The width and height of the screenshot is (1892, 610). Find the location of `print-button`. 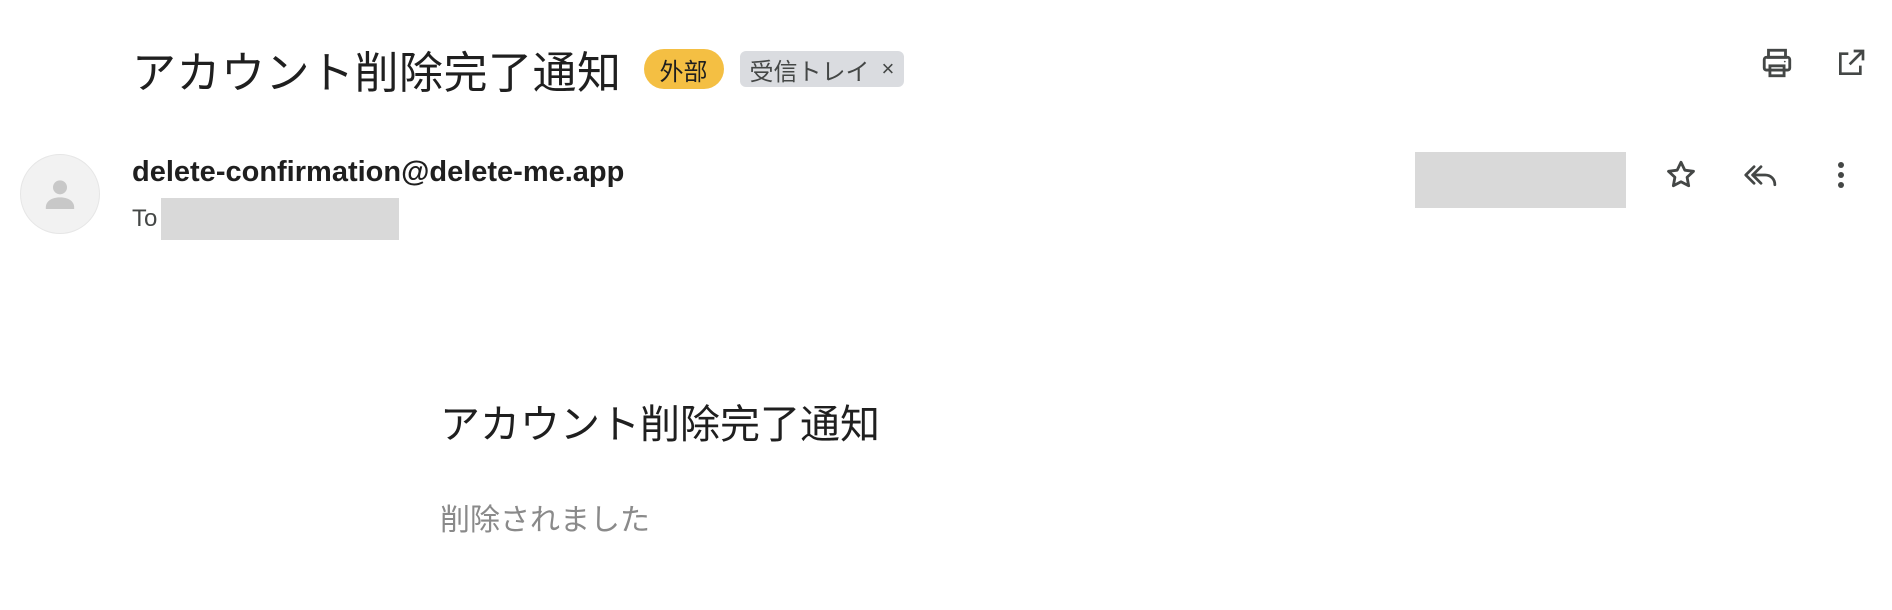

print-button is located at coordinates (1777, 63).